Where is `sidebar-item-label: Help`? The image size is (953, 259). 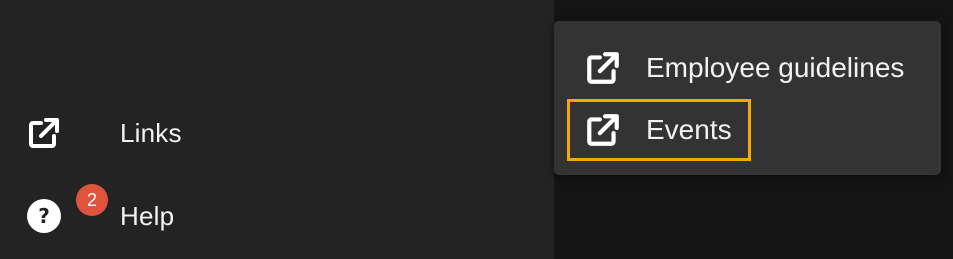 sidebar-item-label: Help is located at coordinates (147, 215).